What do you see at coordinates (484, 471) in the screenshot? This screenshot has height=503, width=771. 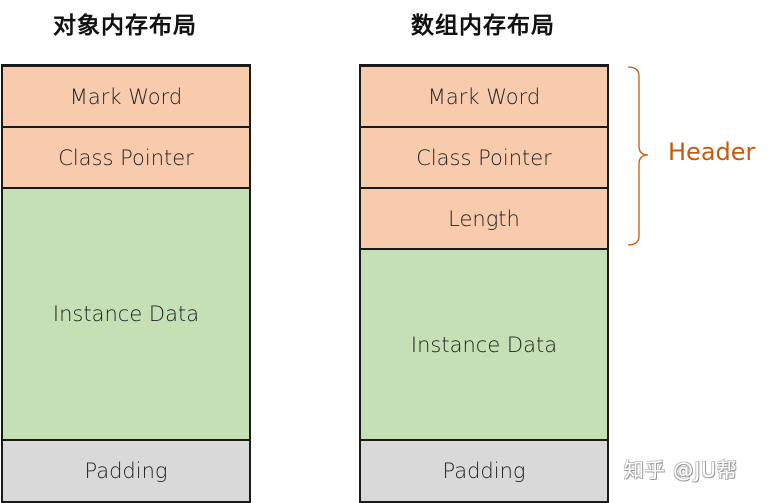 I see `array-padding-cell: Padding` at bounding box center [484, 471].